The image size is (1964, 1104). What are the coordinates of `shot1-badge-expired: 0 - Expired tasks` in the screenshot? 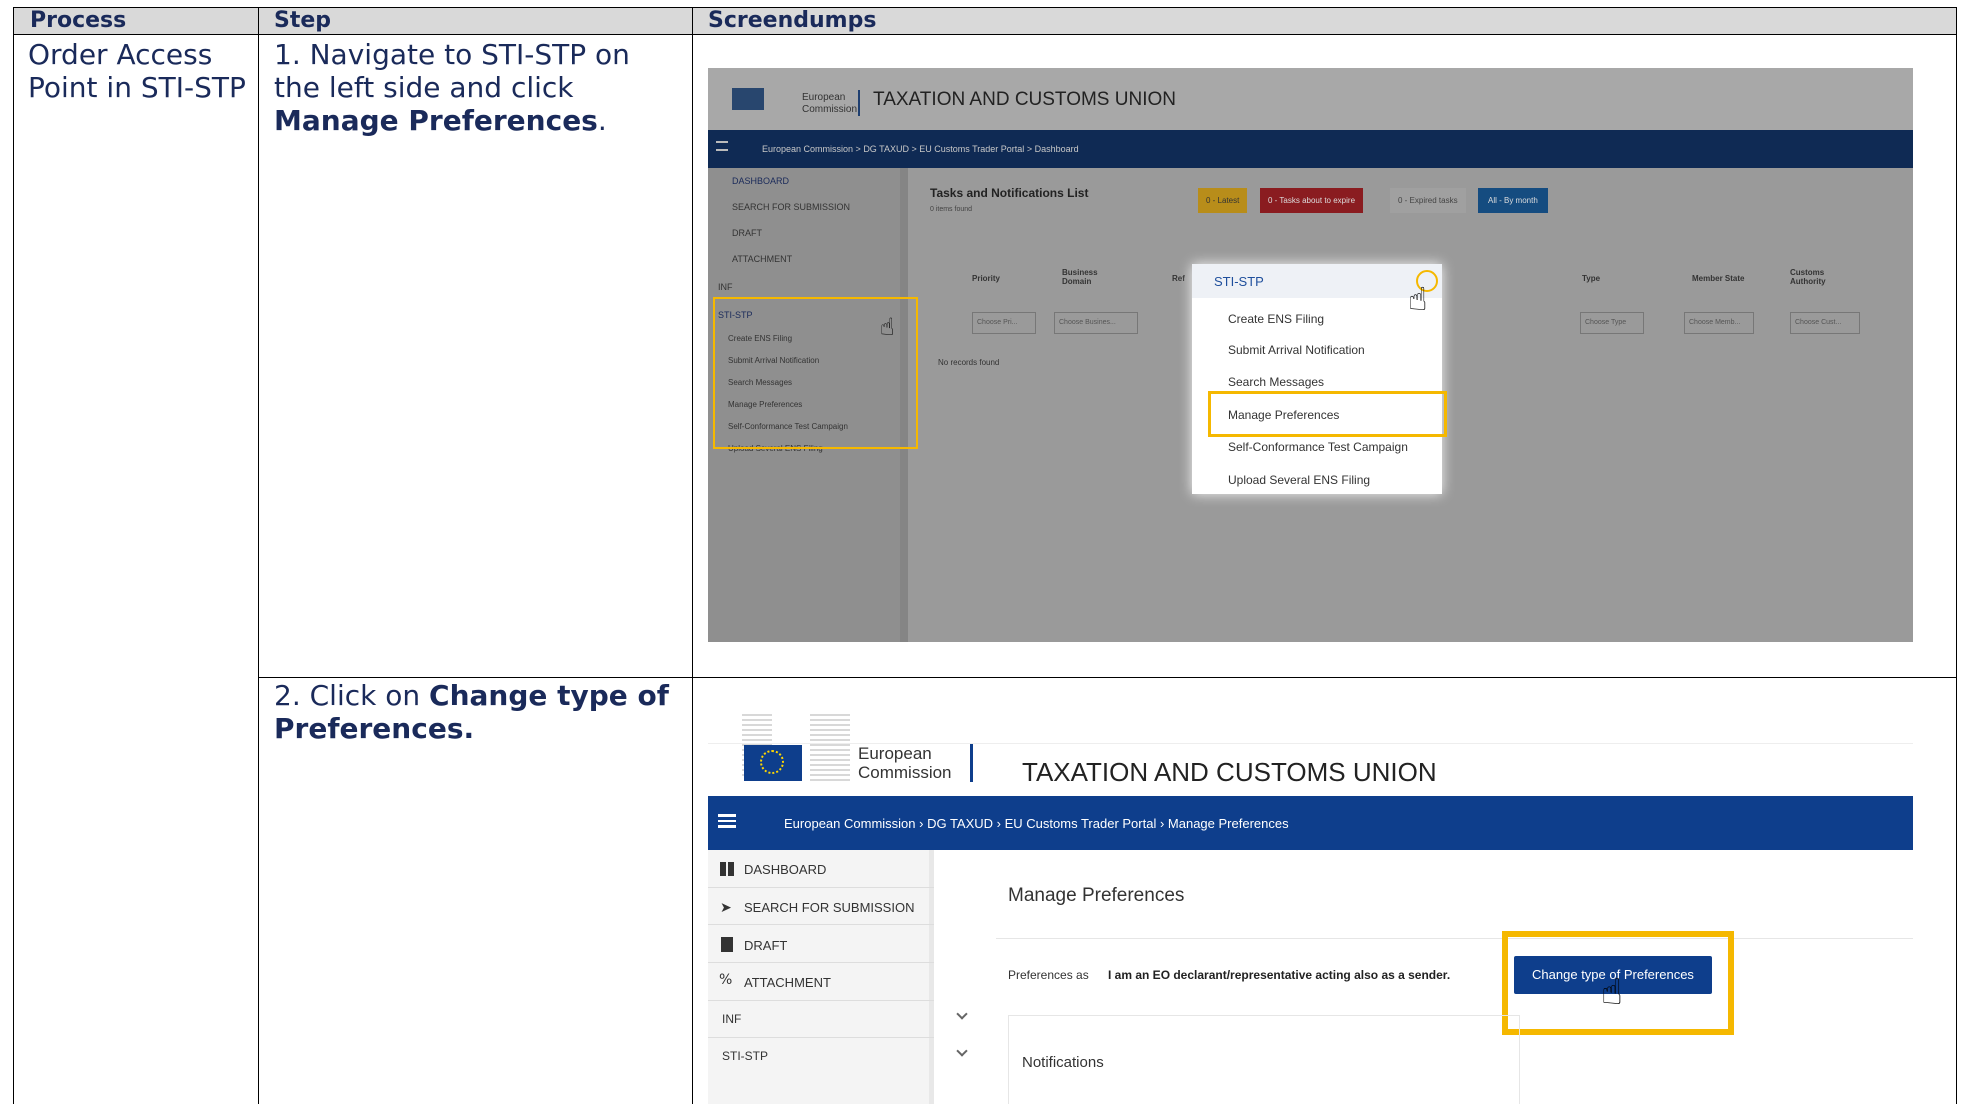 It's located at (1428, 200).